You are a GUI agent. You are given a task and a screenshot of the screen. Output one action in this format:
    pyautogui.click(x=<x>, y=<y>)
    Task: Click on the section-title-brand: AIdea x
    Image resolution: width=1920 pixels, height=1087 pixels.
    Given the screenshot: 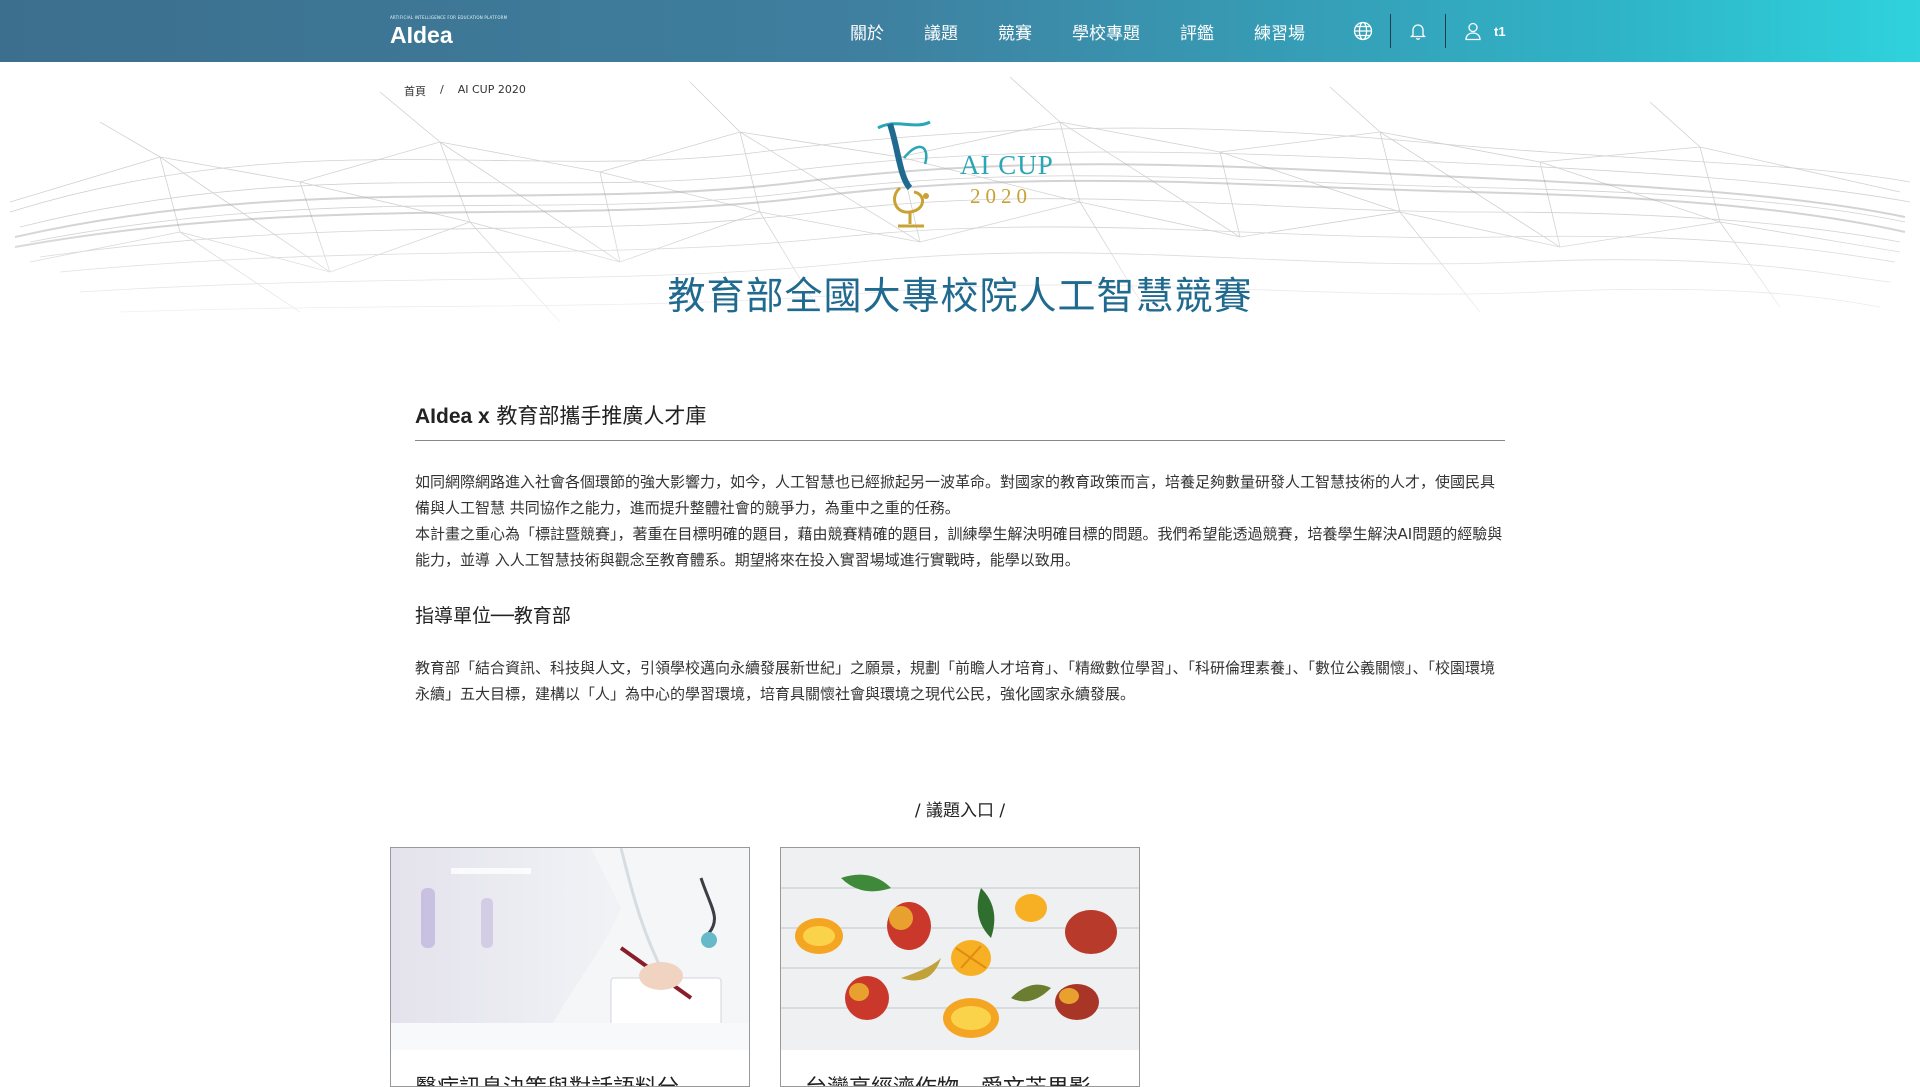 What is the action you would take?
    pyautogui.click(x=452, y=416)
    